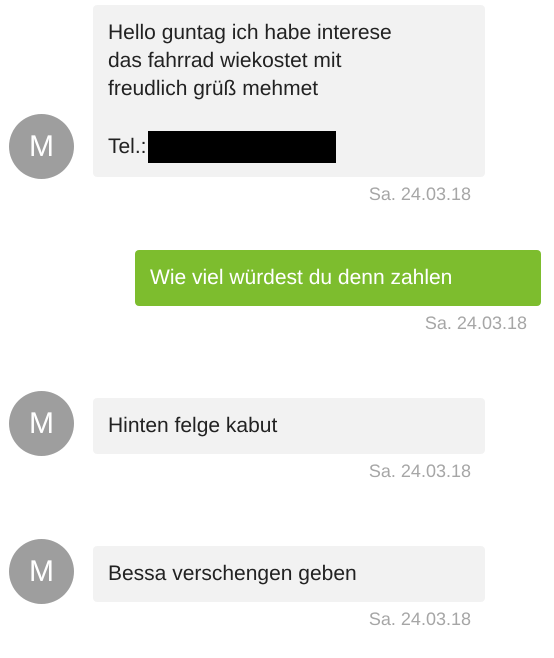  Describe the element at coordinates (127, 147) in the screenshot. I see `phone-label: Tel.:` at that location.